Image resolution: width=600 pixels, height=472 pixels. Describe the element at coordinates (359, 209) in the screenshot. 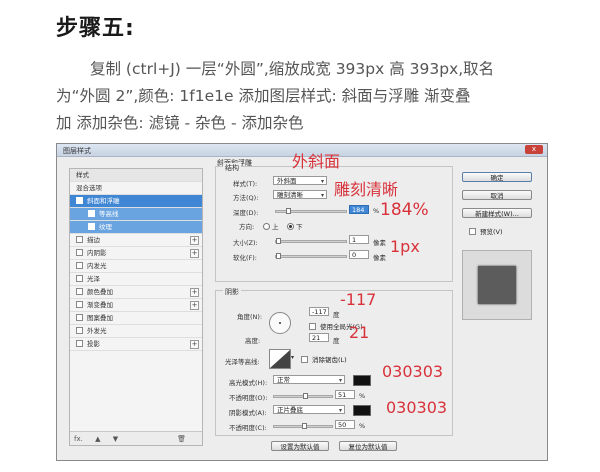

I see `depth-input: 184` at that location.